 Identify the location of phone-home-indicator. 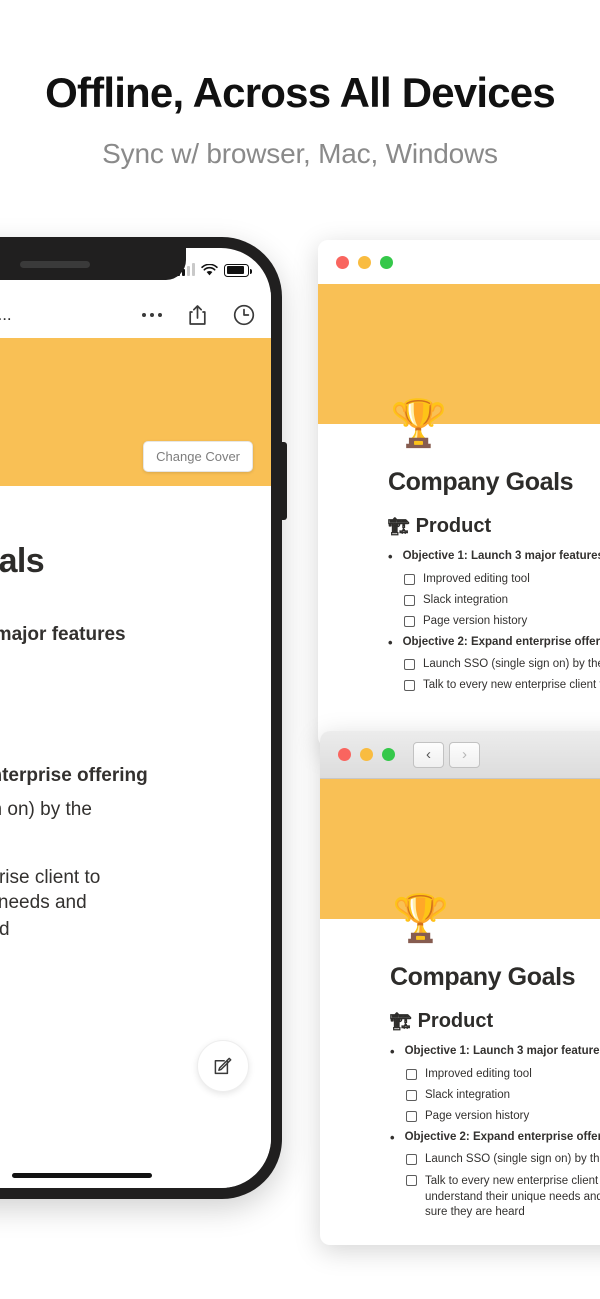
(82, 1175).